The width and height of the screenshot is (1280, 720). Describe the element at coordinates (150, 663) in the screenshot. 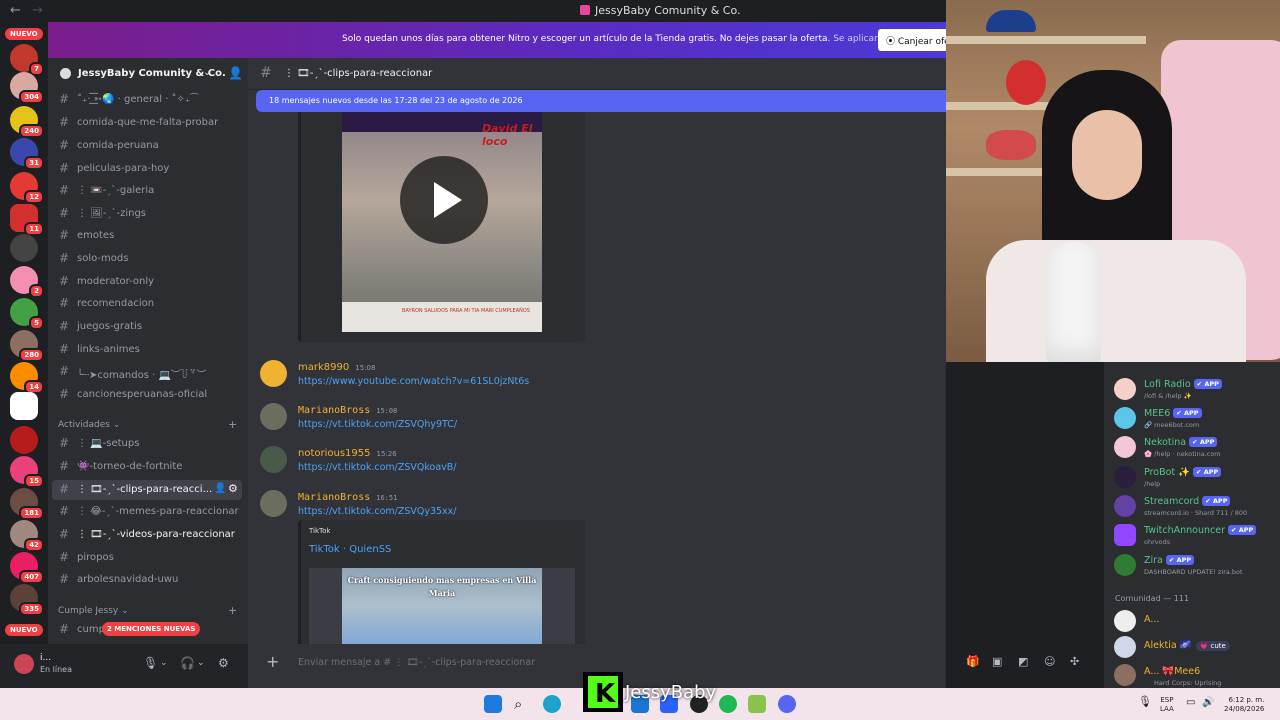

I see `microphone-icon: 🎙` at that location.